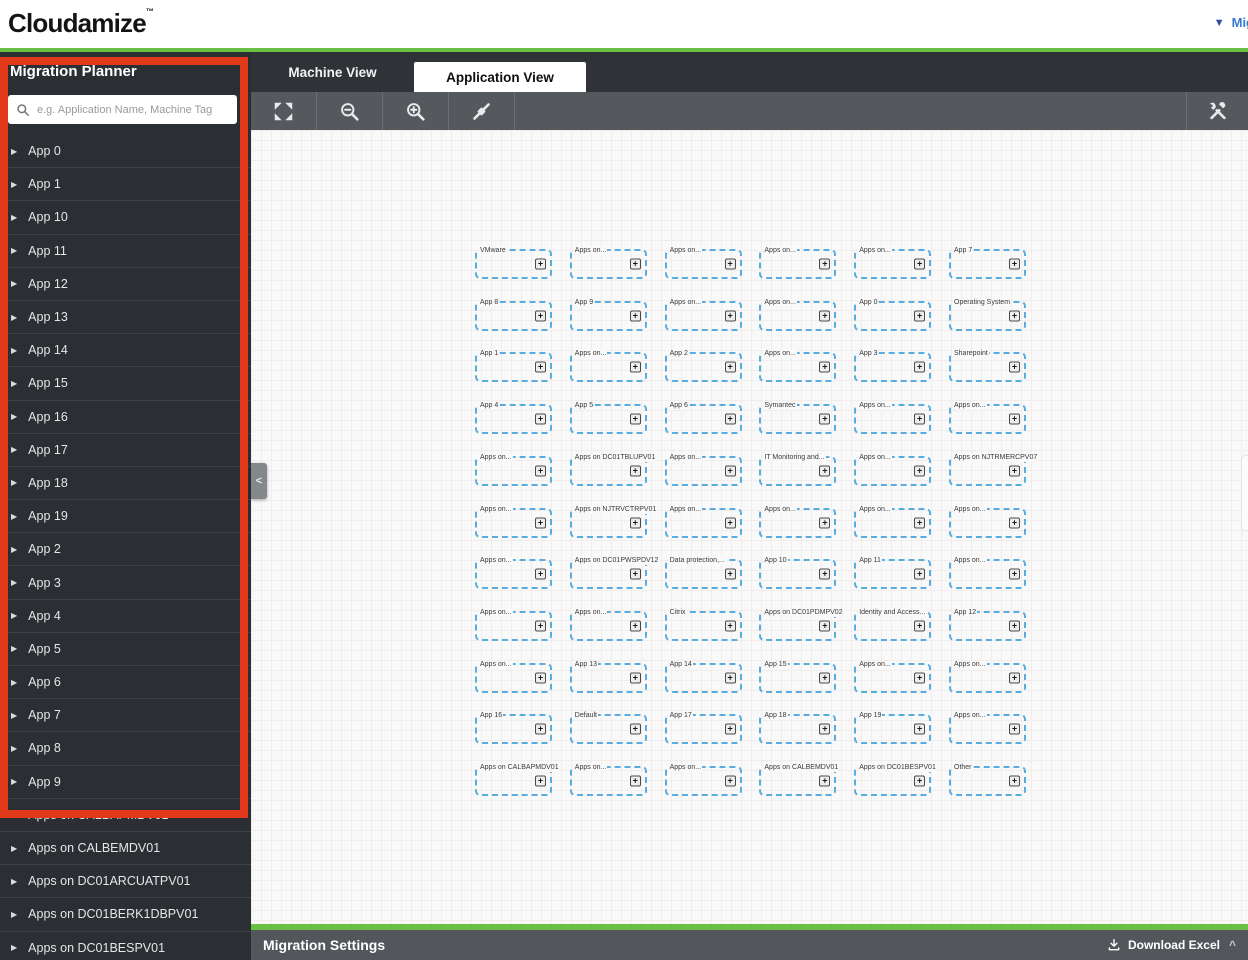 The width and height of the screenshot is (1248, 960). What do you see at coordinates (893, 728) in the screenshot?
I see `app-group-box: App 19 +` at bounding box center [893, 728].